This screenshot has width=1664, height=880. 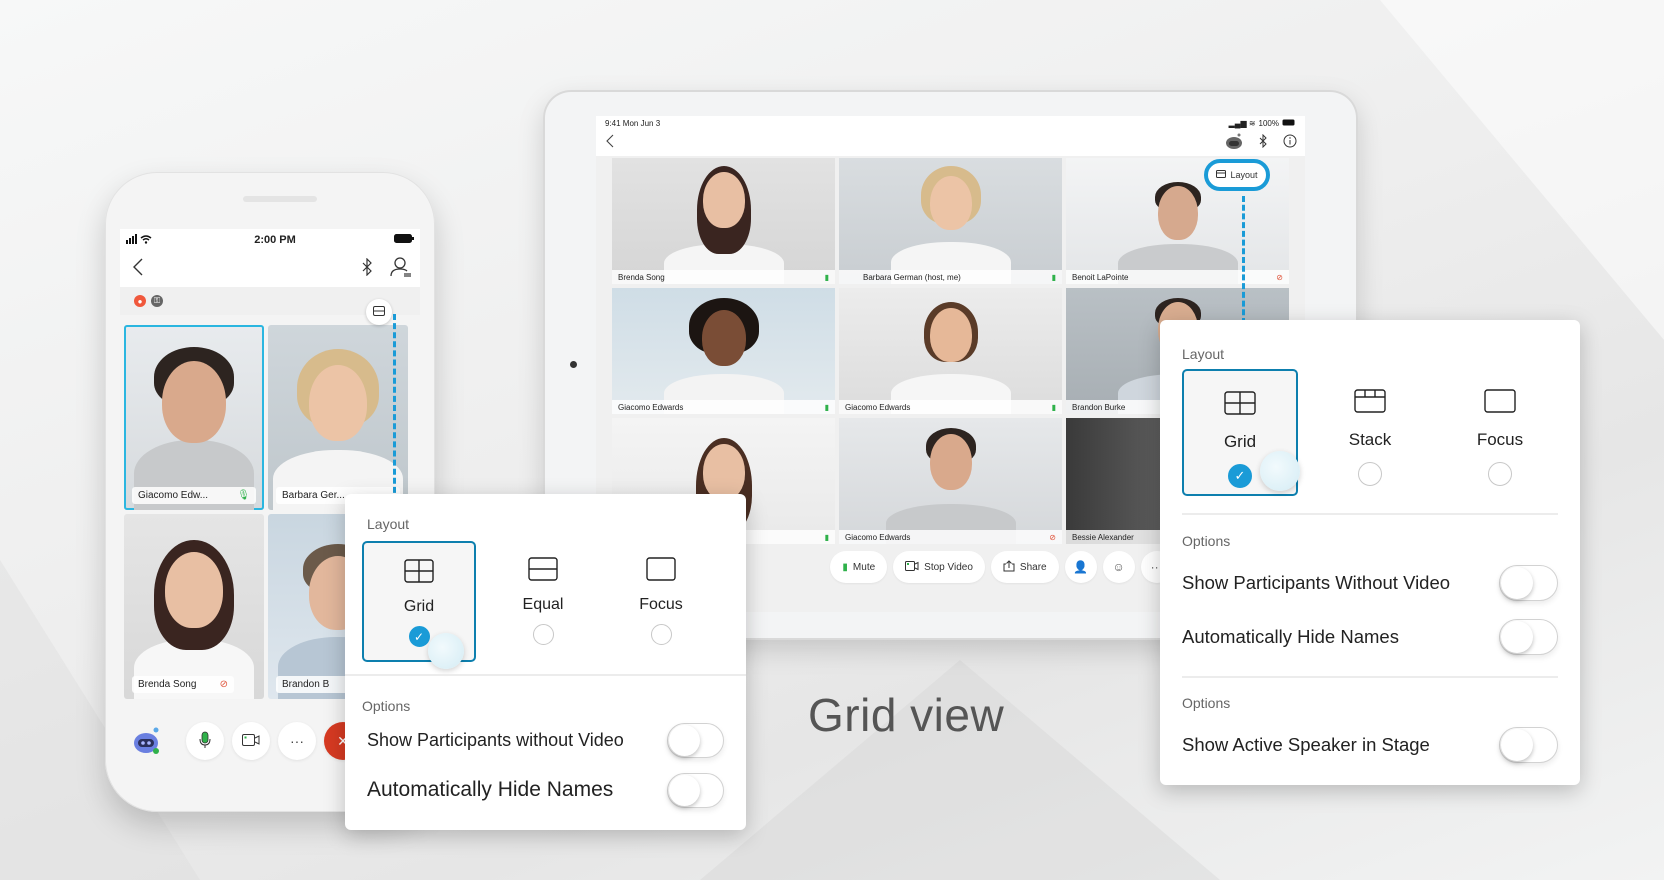 What do you see at coordinates (573, 364) in the screenshot?
I see `tablet-camera` at bounding box center [573, 364].